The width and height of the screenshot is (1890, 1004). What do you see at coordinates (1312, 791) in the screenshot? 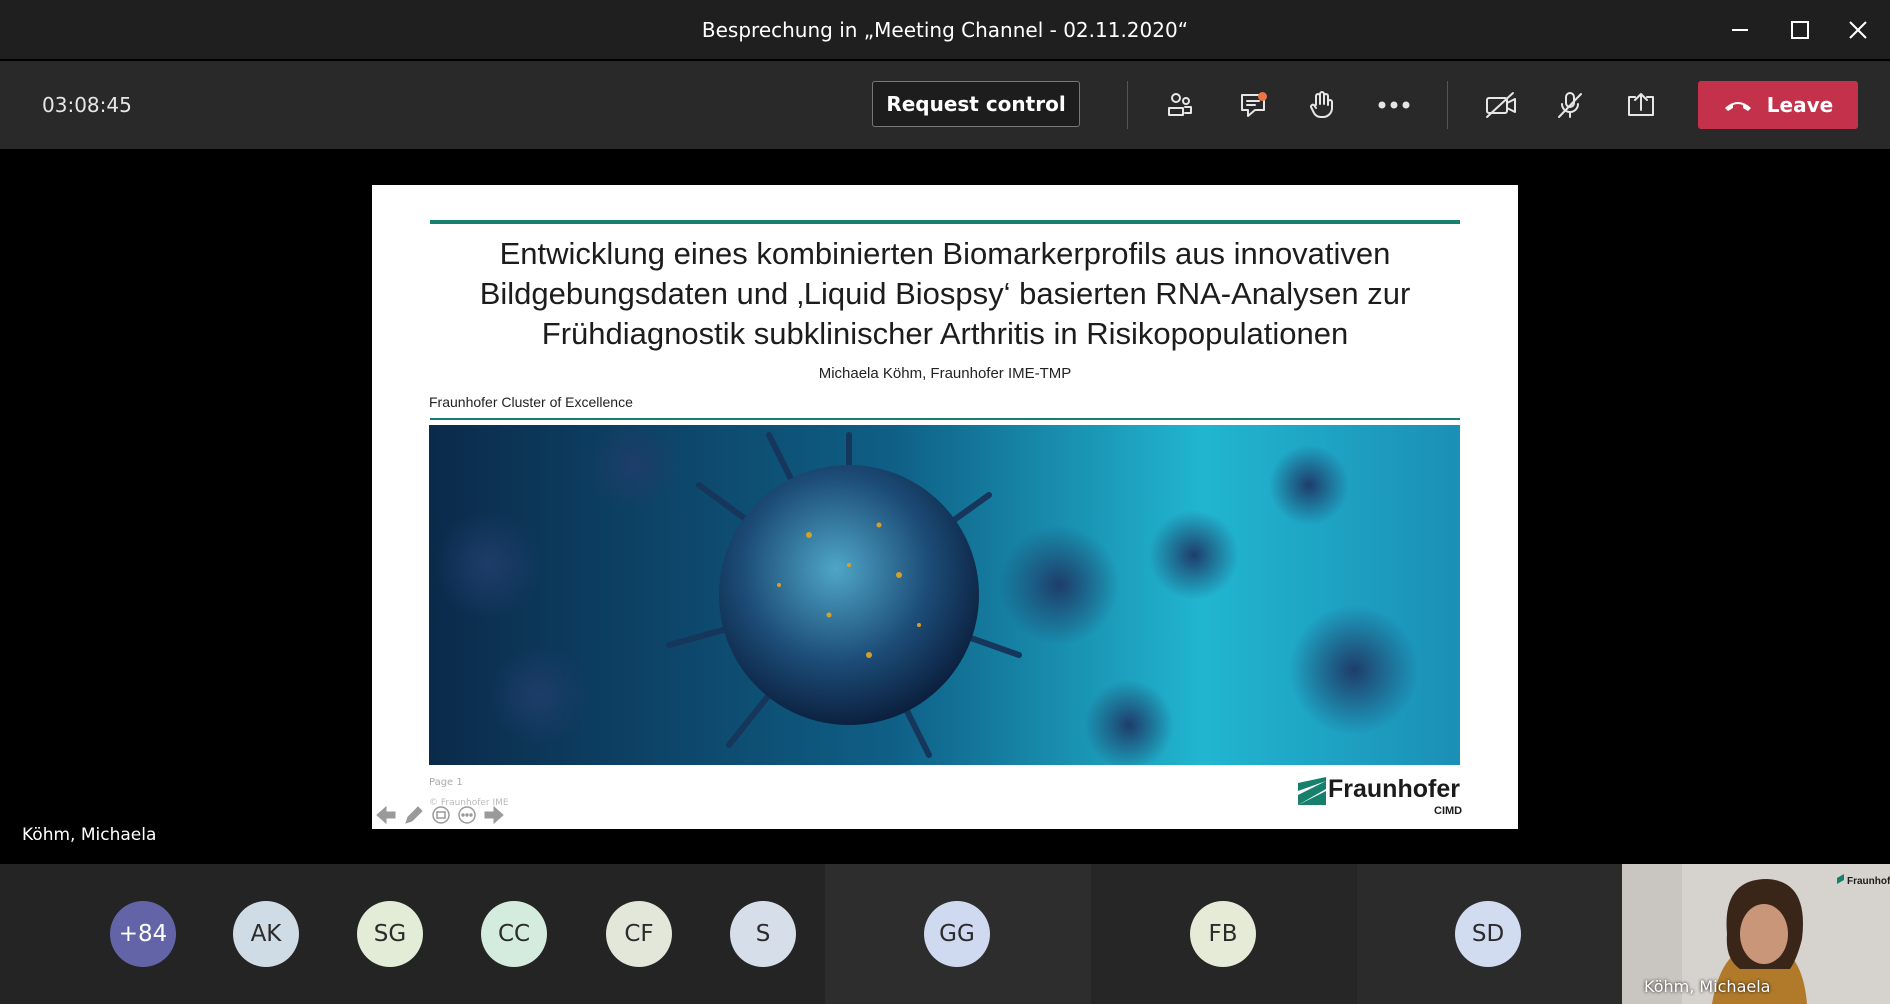
I see `fraunhofer-logo-mark` at bounding box center [1312, 791].